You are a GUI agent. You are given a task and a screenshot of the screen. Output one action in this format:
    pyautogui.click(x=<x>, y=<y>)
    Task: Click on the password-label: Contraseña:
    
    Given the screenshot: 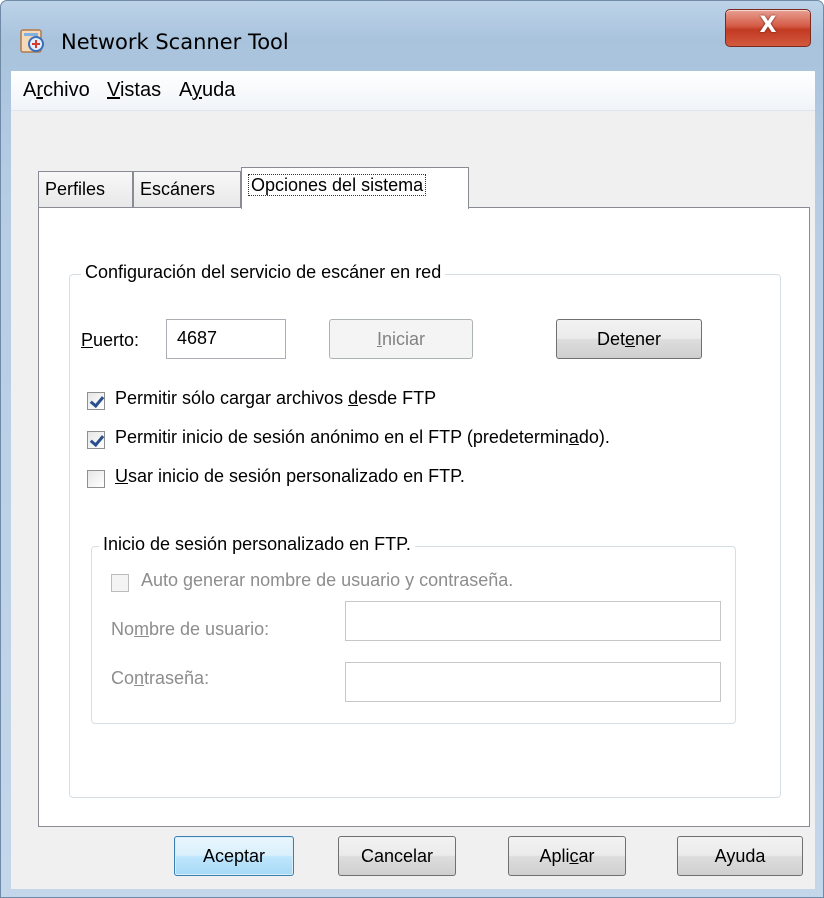 What is the action you would take?
    pyautogui.click(x=160, y=678)
    